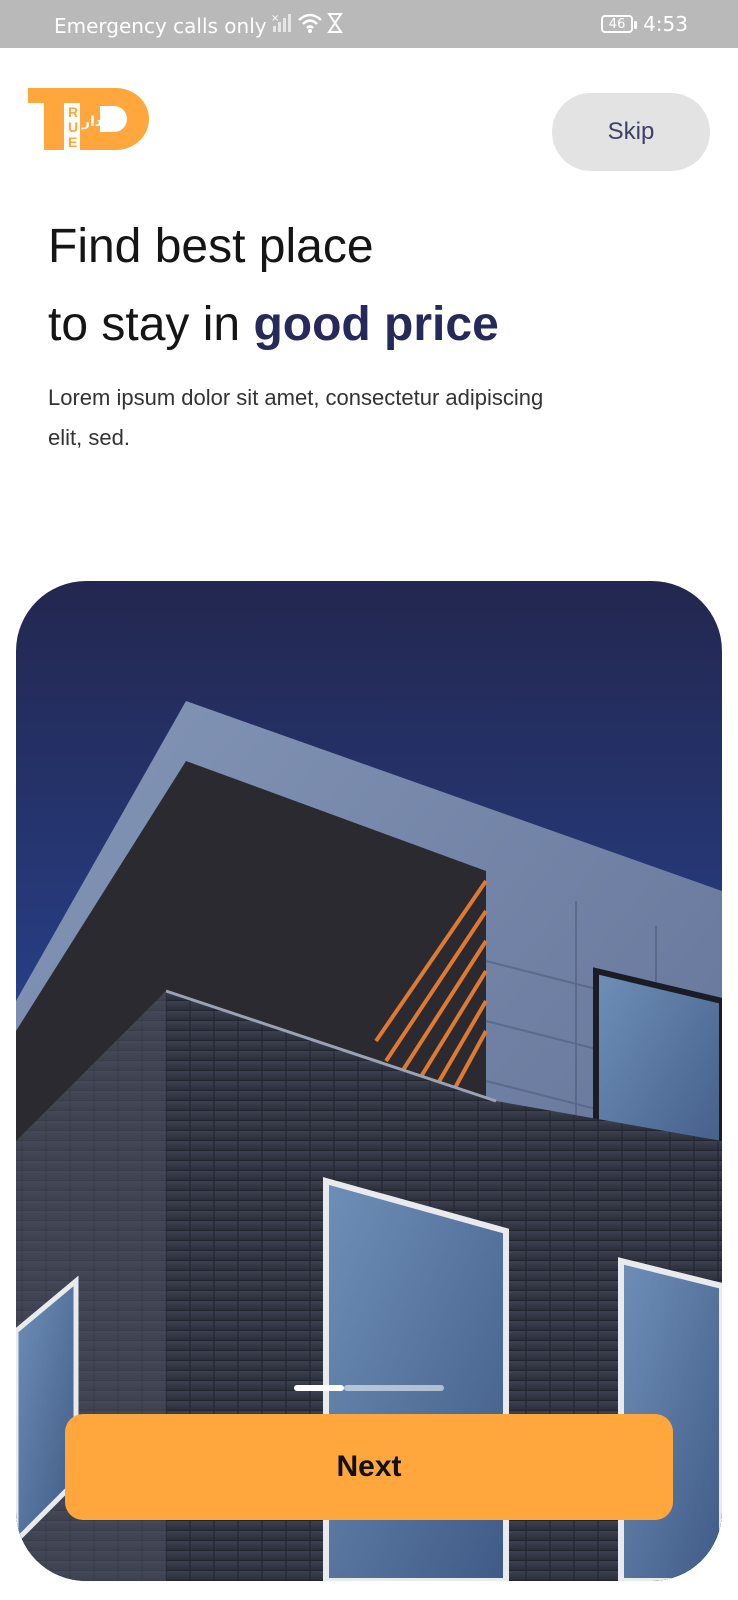 The width and height of the screenshot is (738, 1600). I want to click on carrier-text: Emergency calls only, so click(160, 25).